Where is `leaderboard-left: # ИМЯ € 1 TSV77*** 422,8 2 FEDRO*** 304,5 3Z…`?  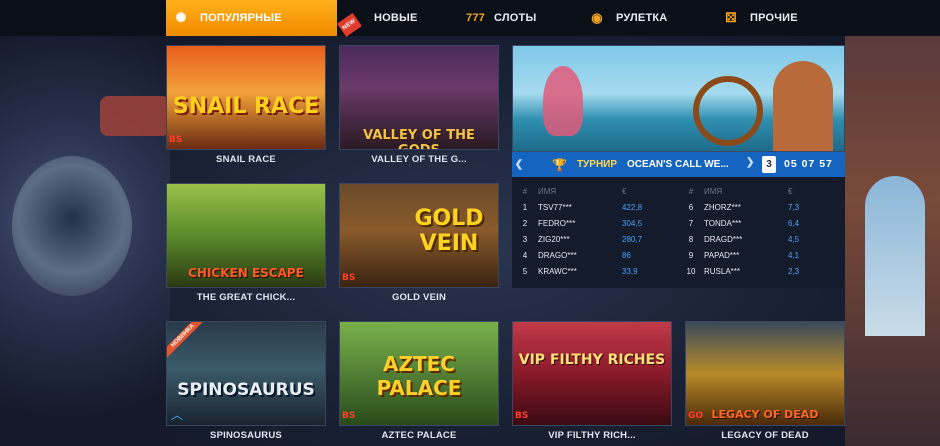
leaderboard-left: # ИМЯ € 1 TSV77*** 422,8 2 FEDRO*** 304,5 3Z… is located at coordinates (595, 235).